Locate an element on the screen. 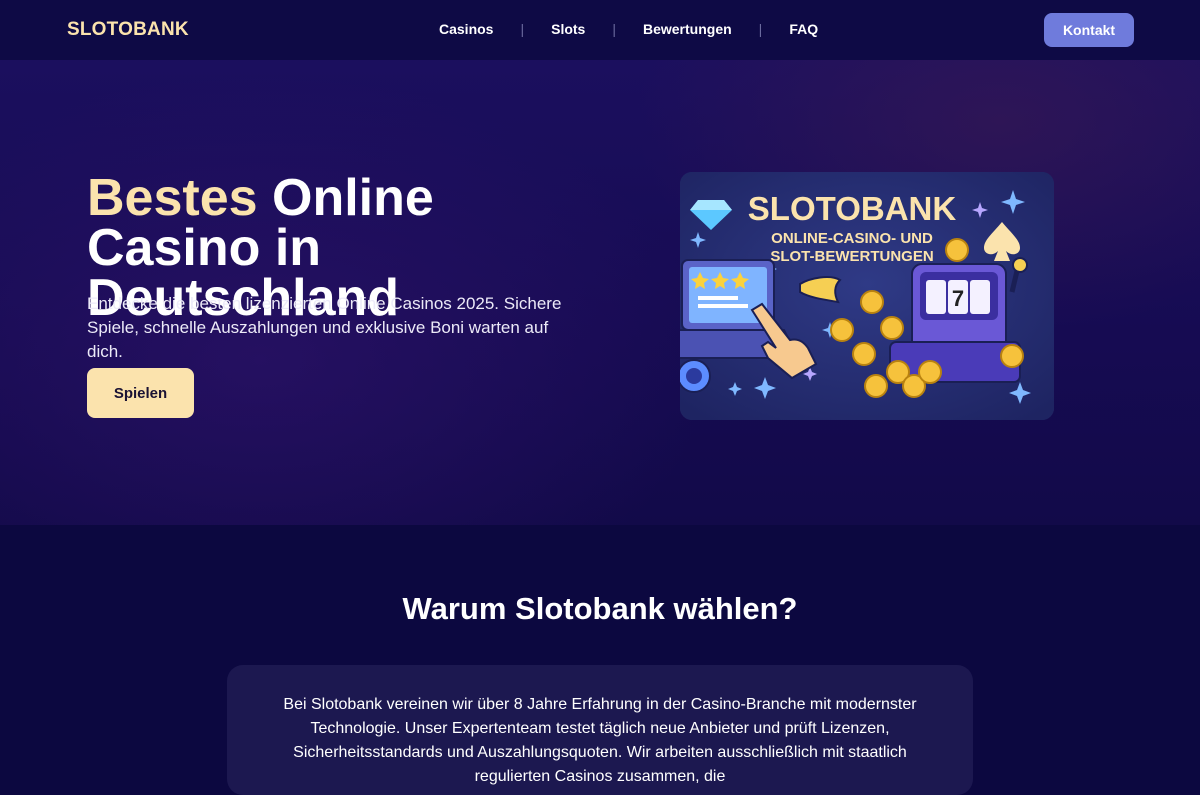 The image size is (1200, 795). play-button: Spielen is located at coordinates (140, 393).